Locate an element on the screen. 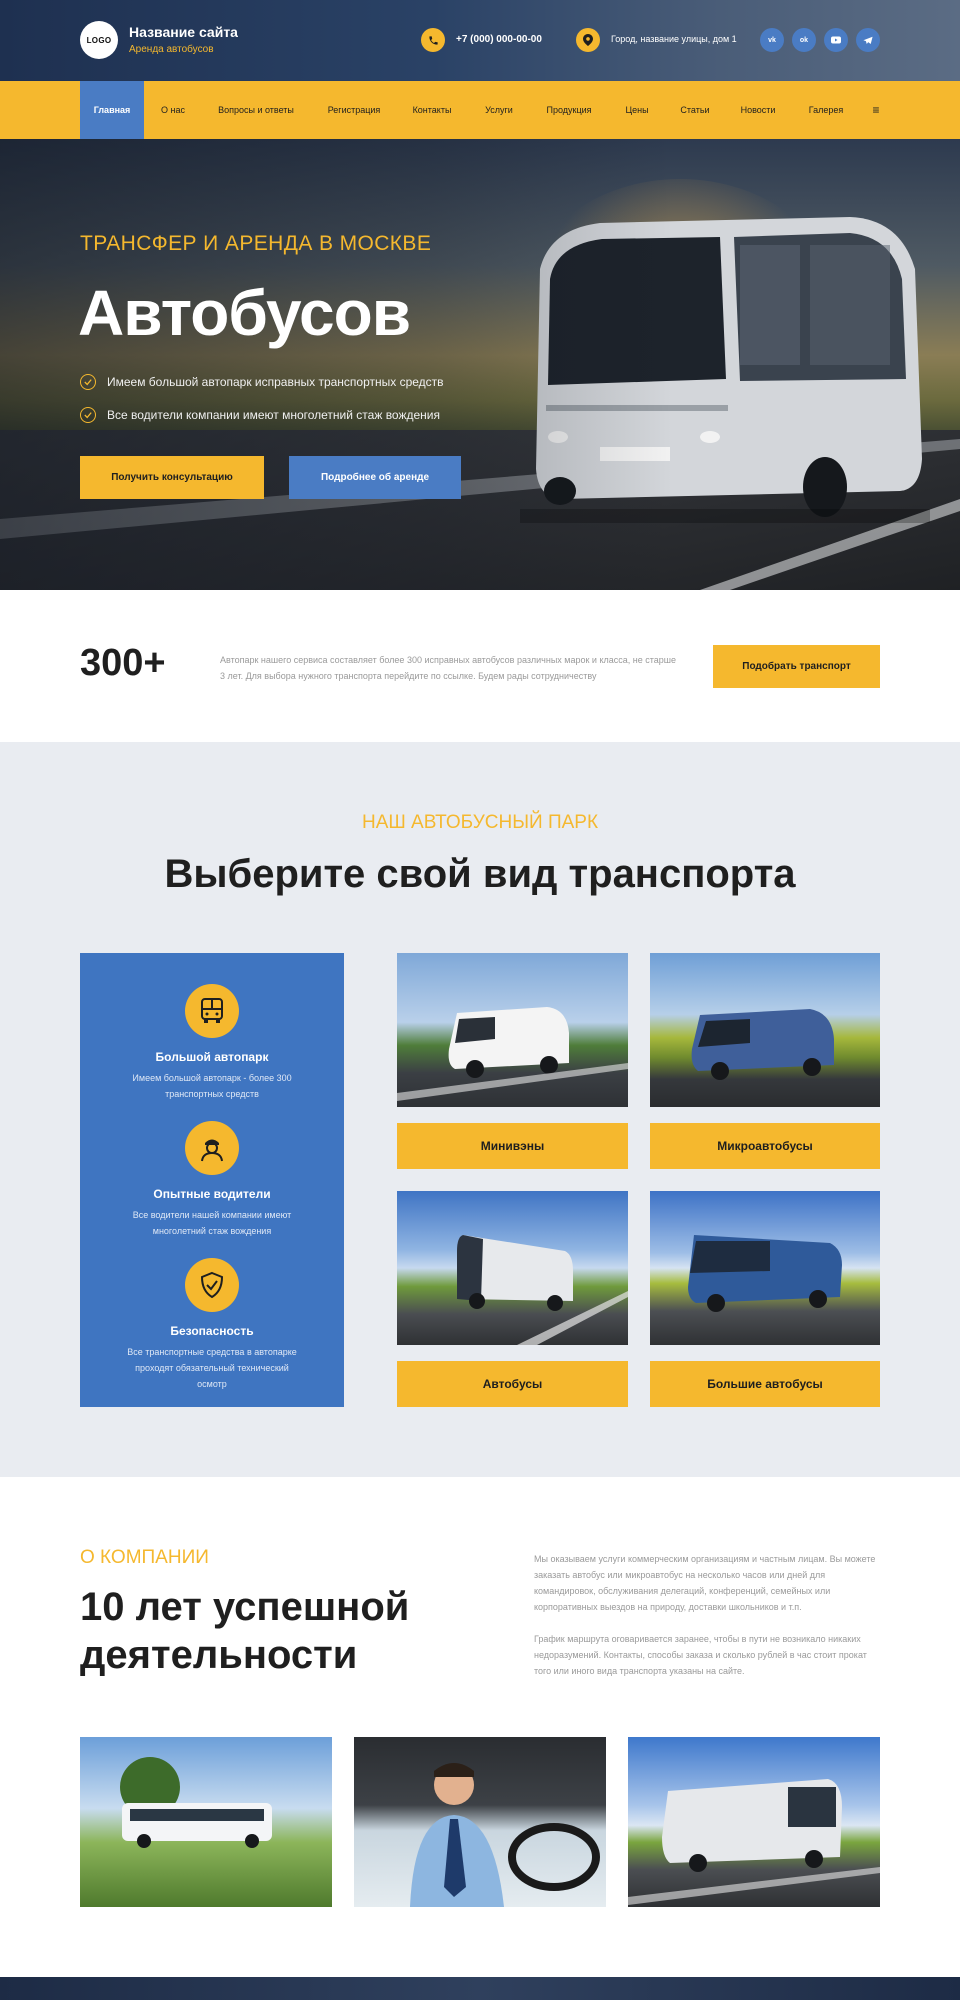 This screenshot has height=2000, width=960. nav-item-prices: Цены is located at coordinates (637, 110).